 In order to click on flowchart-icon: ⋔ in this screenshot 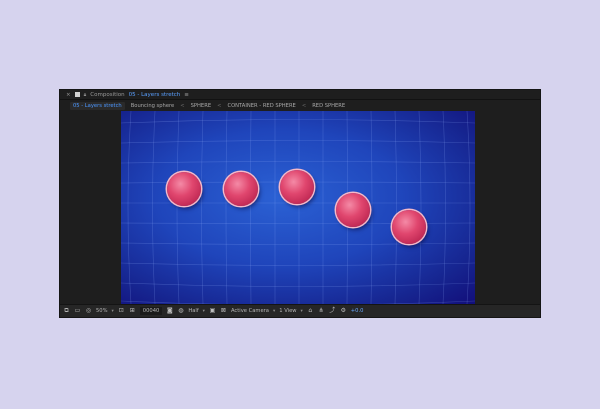, I will do `click(321, 311)`.